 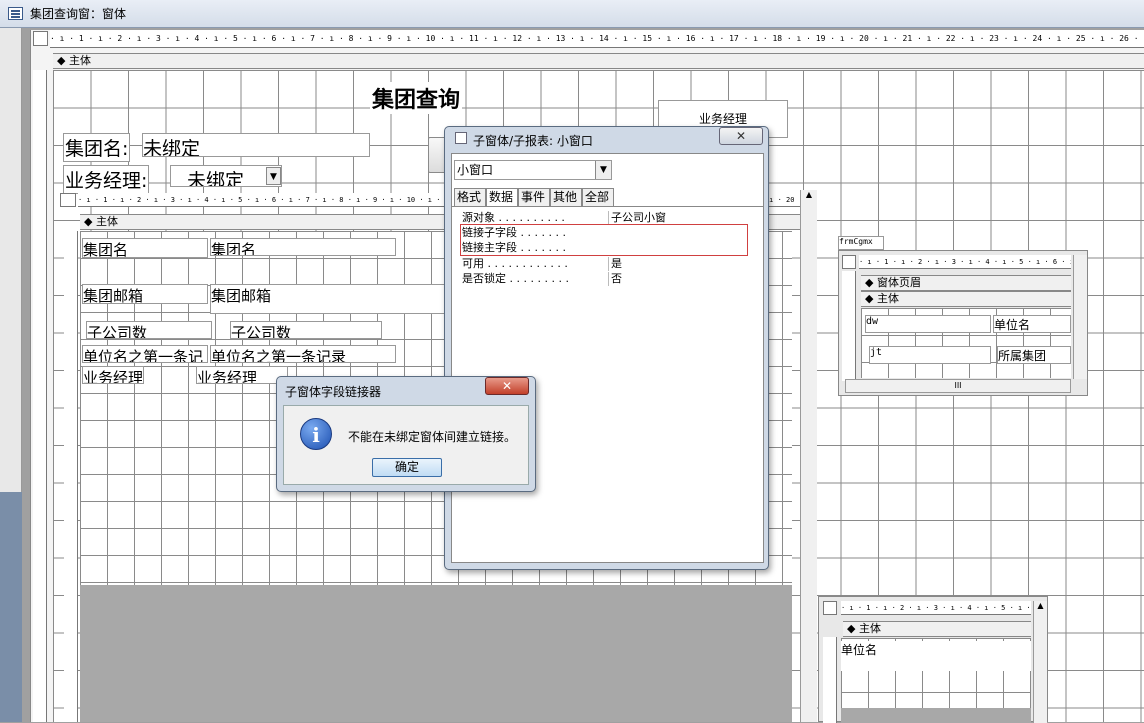 I want to click on right-subform-hscroll: III, so click(x=958, y=386).